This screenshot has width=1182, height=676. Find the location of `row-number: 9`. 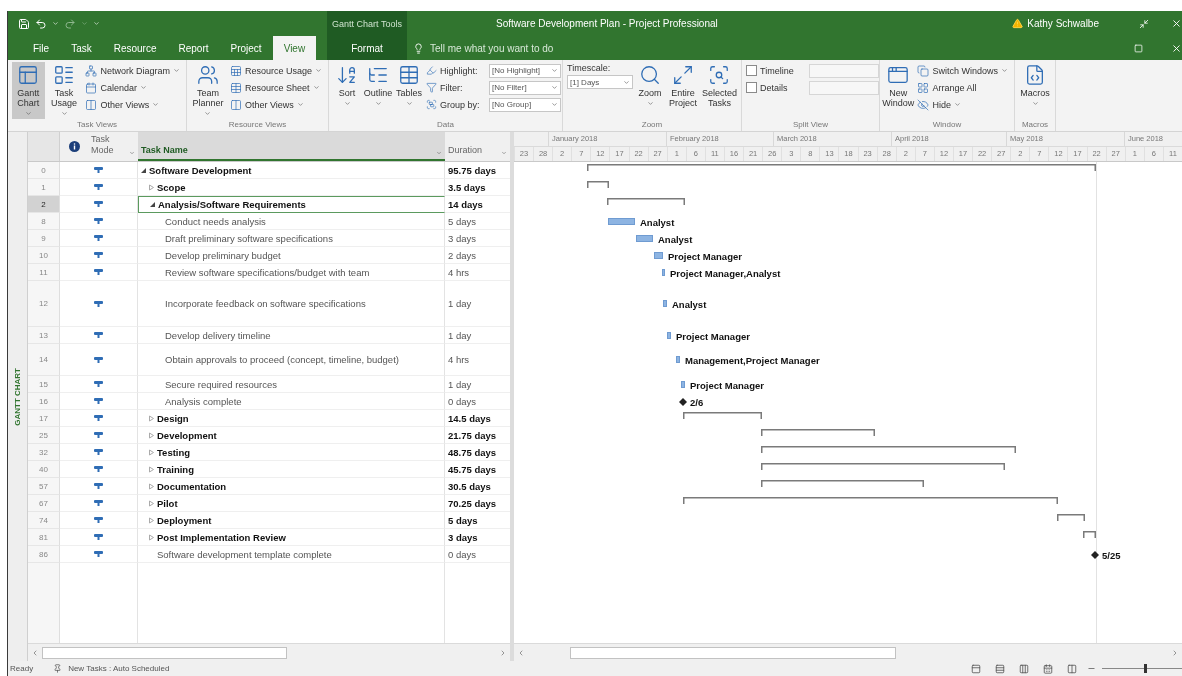

row-number: 9 is located at coordinates (44, 238).